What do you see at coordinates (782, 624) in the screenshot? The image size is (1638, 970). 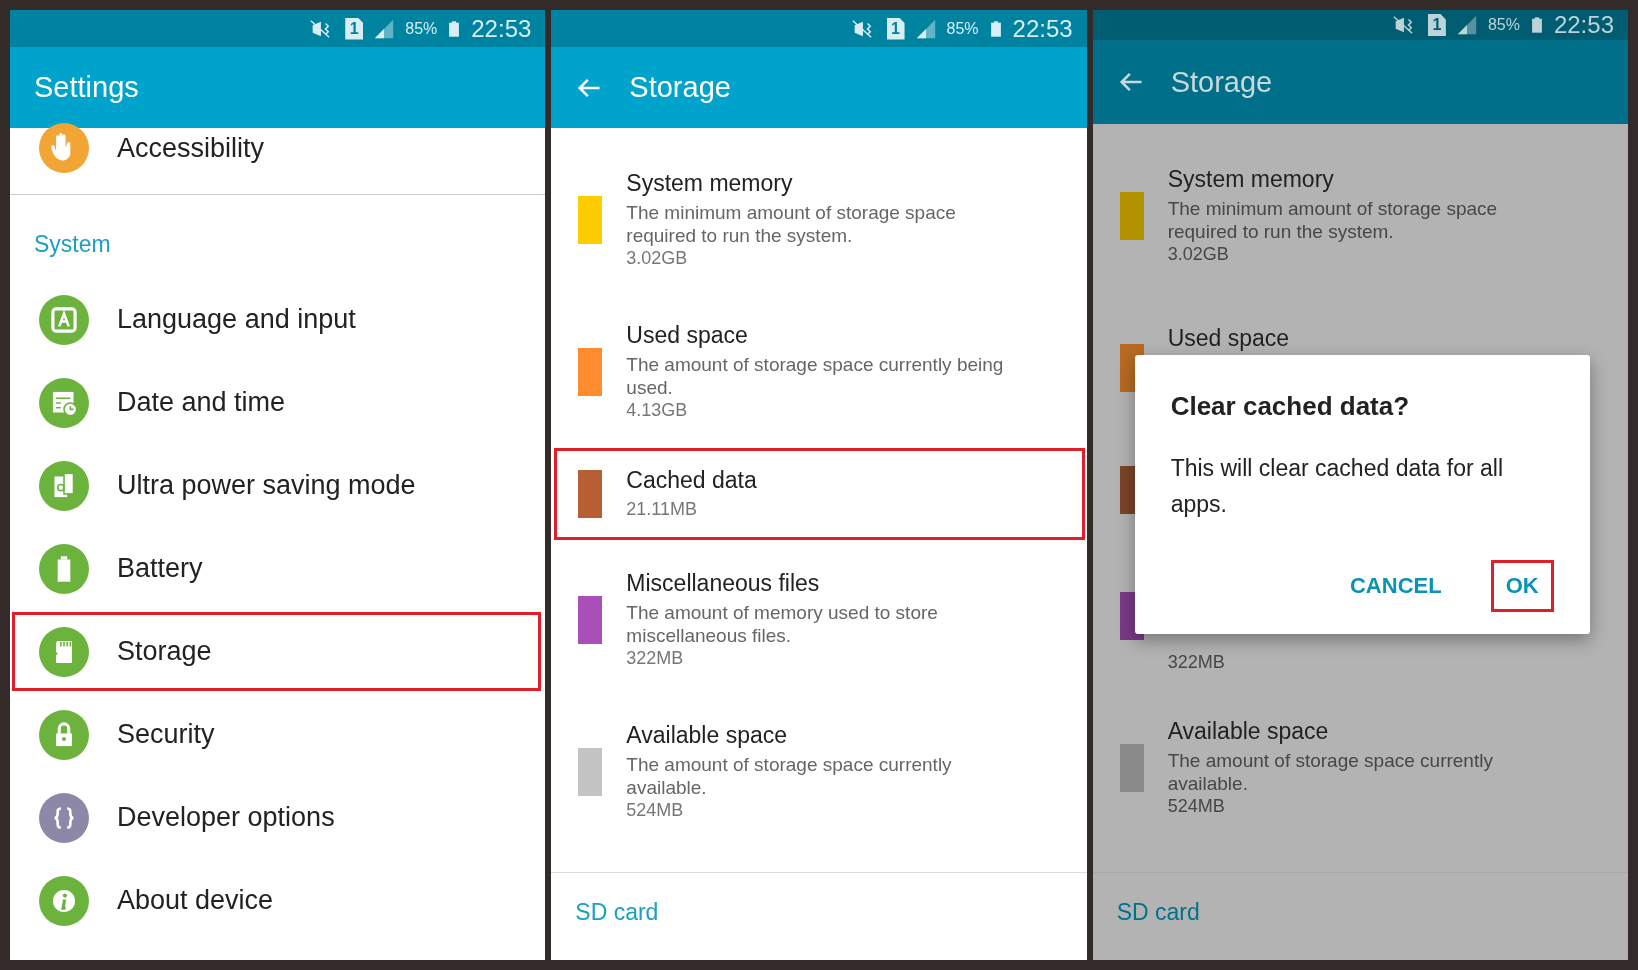 I see `entry-description: The amount of memory used to store miscellaneous files.` at bounding box center [782, 624].